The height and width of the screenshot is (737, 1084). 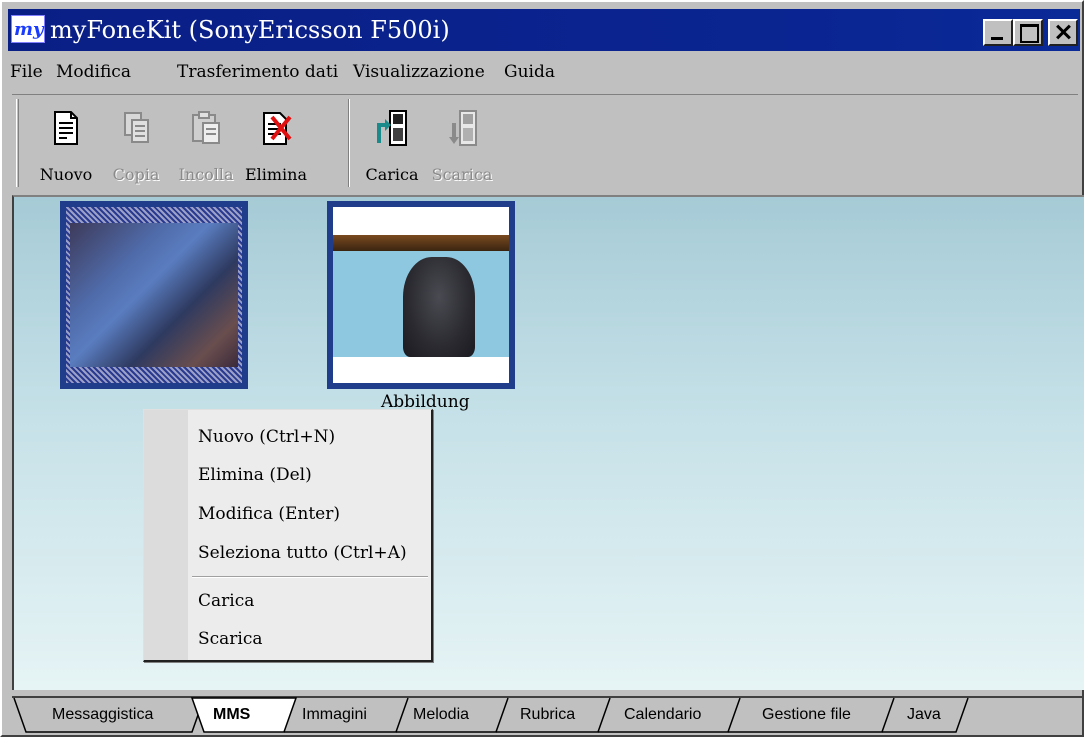 I want to click on paste-label: Incolla, so click(x=206, y=174).